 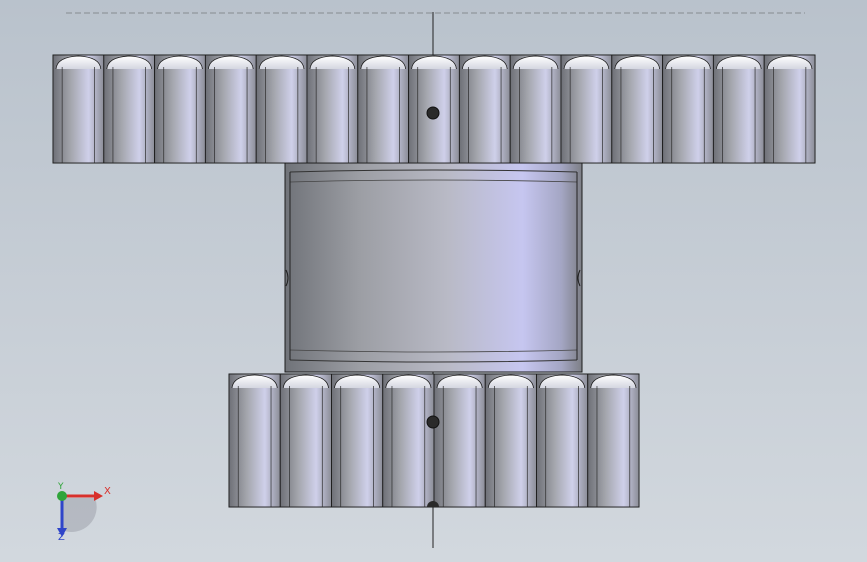 I want to click on hub-cylinder, so click(x=433, y=267).